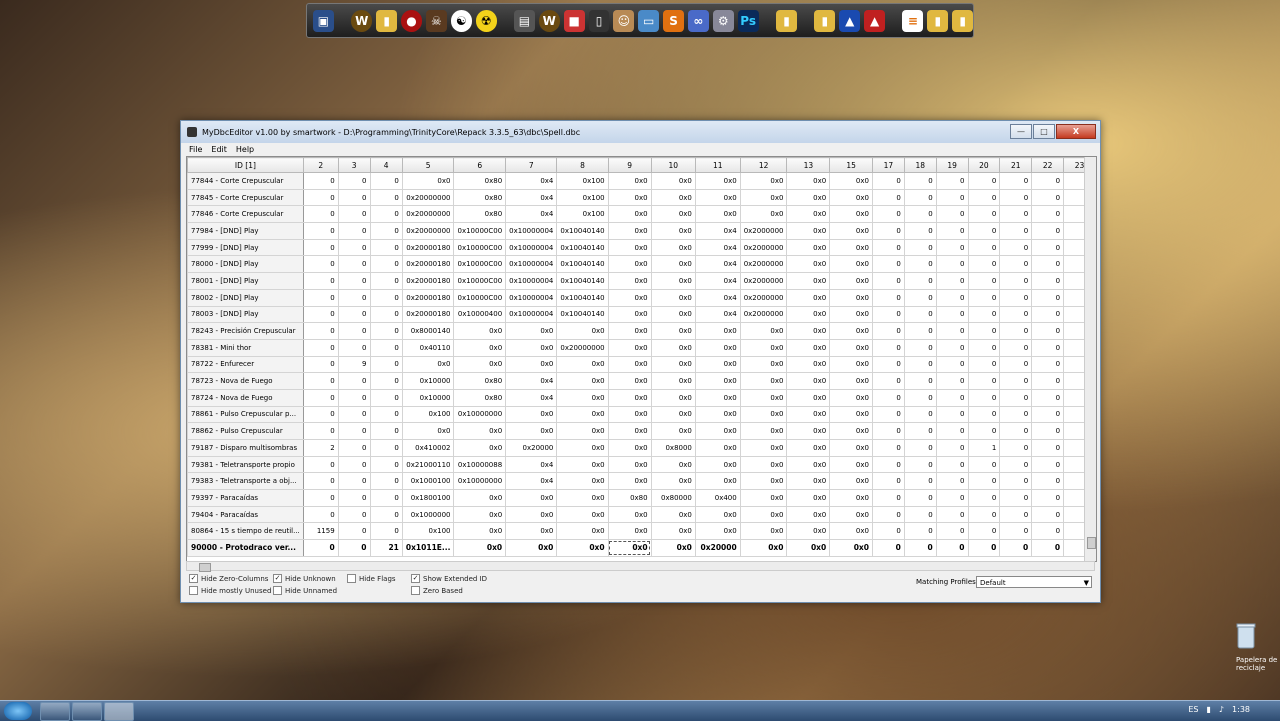  Describe the element at coordinates (582, 181) in the screenshot. I see `table-cell: 0x100` at that location.